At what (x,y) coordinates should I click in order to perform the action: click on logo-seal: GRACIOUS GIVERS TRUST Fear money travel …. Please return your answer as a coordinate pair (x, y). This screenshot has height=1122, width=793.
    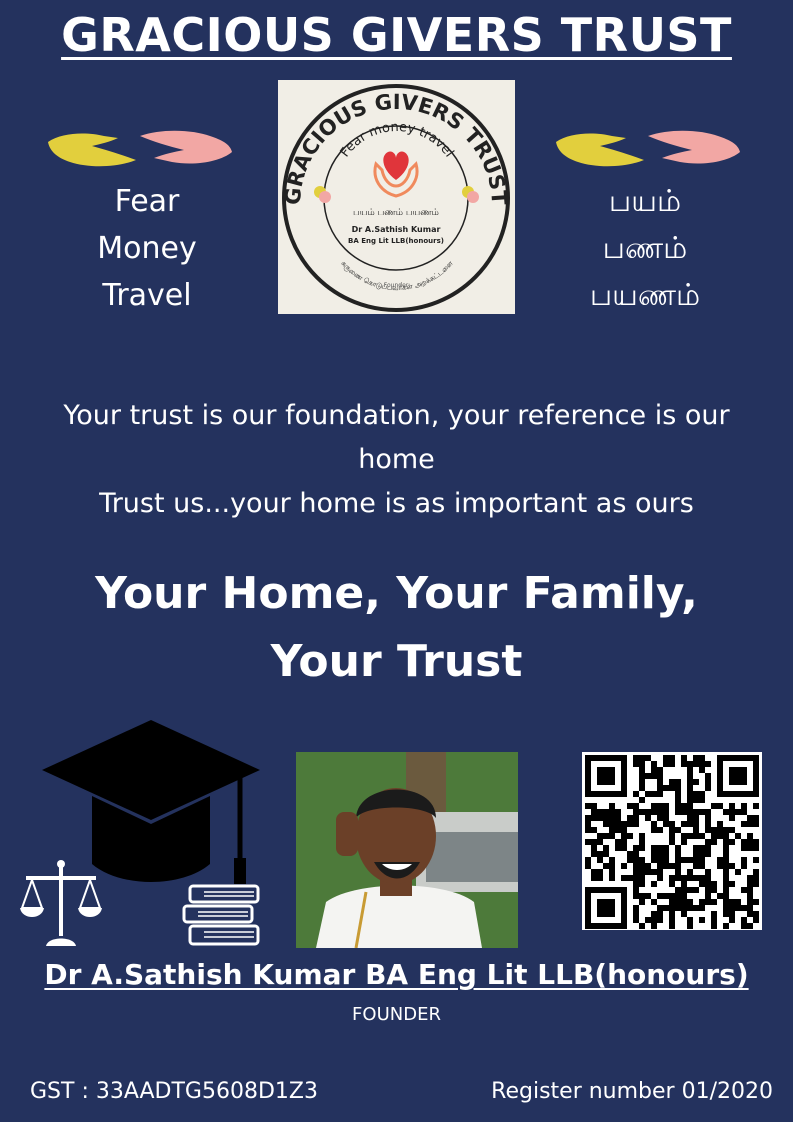
    Looking at the image, I should click on (396, 198).